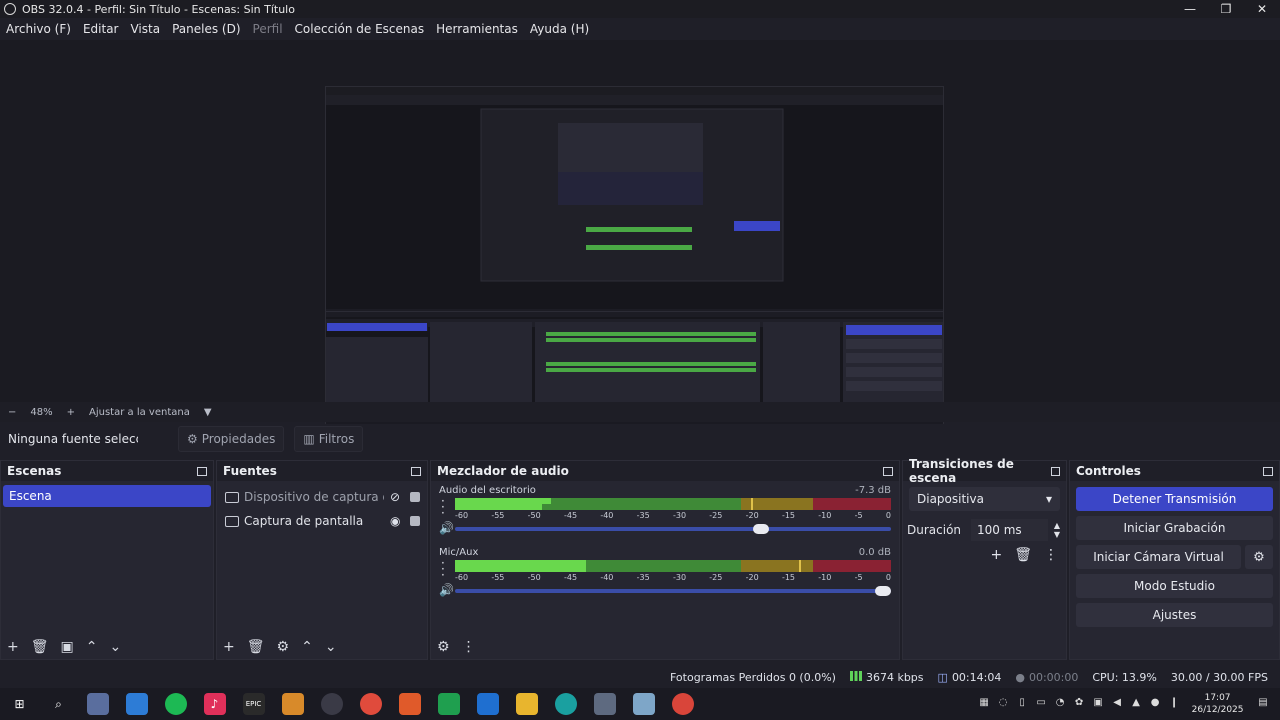  What do you see at coordinates (1117, 704) in the screenshot?
I see `volume-icon: ◀` at bounding box center [1117, 704].